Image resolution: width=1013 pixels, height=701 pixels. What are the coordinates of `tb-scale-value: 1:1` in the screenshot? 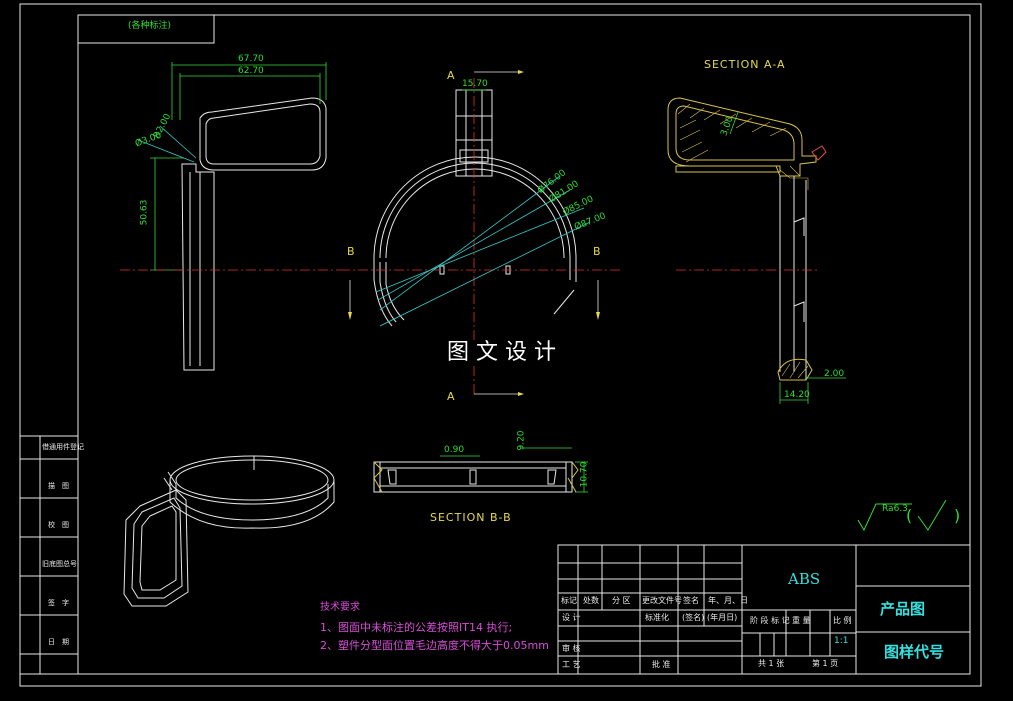 It's located at (841, 641).